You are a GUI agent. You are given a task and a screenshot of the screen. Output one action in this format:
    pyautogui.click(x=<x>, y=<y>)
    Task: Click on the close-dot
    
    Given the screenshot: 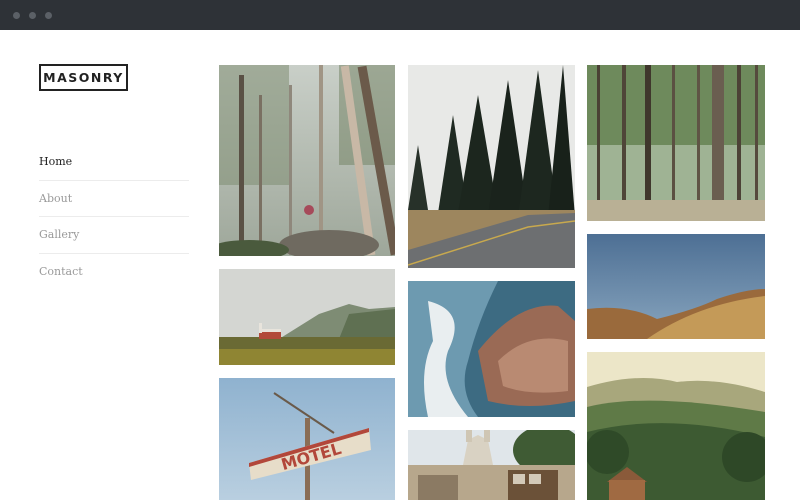 What is the action you would take?
    pyautogui.click(x=16, y=15)
    